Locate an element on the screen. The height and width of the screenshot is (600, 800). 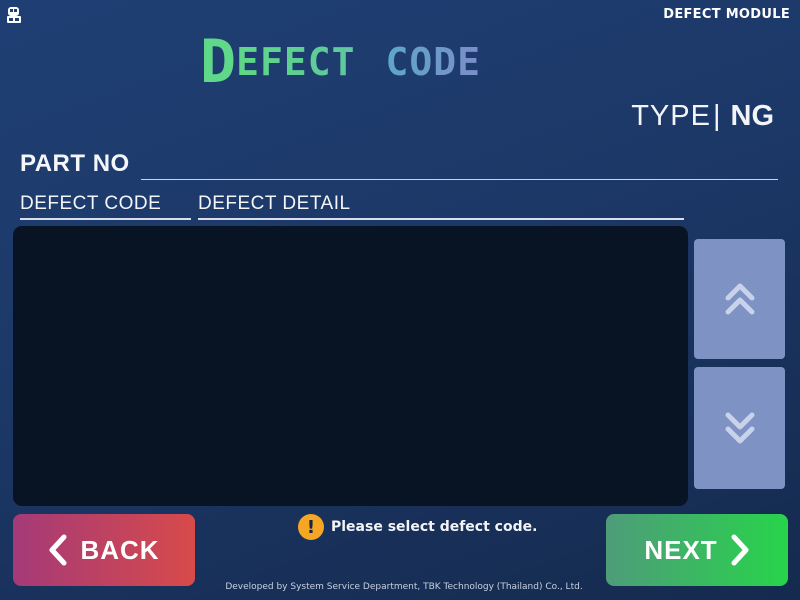
double-chevron-up-icon is located at coordinates (739, 299).